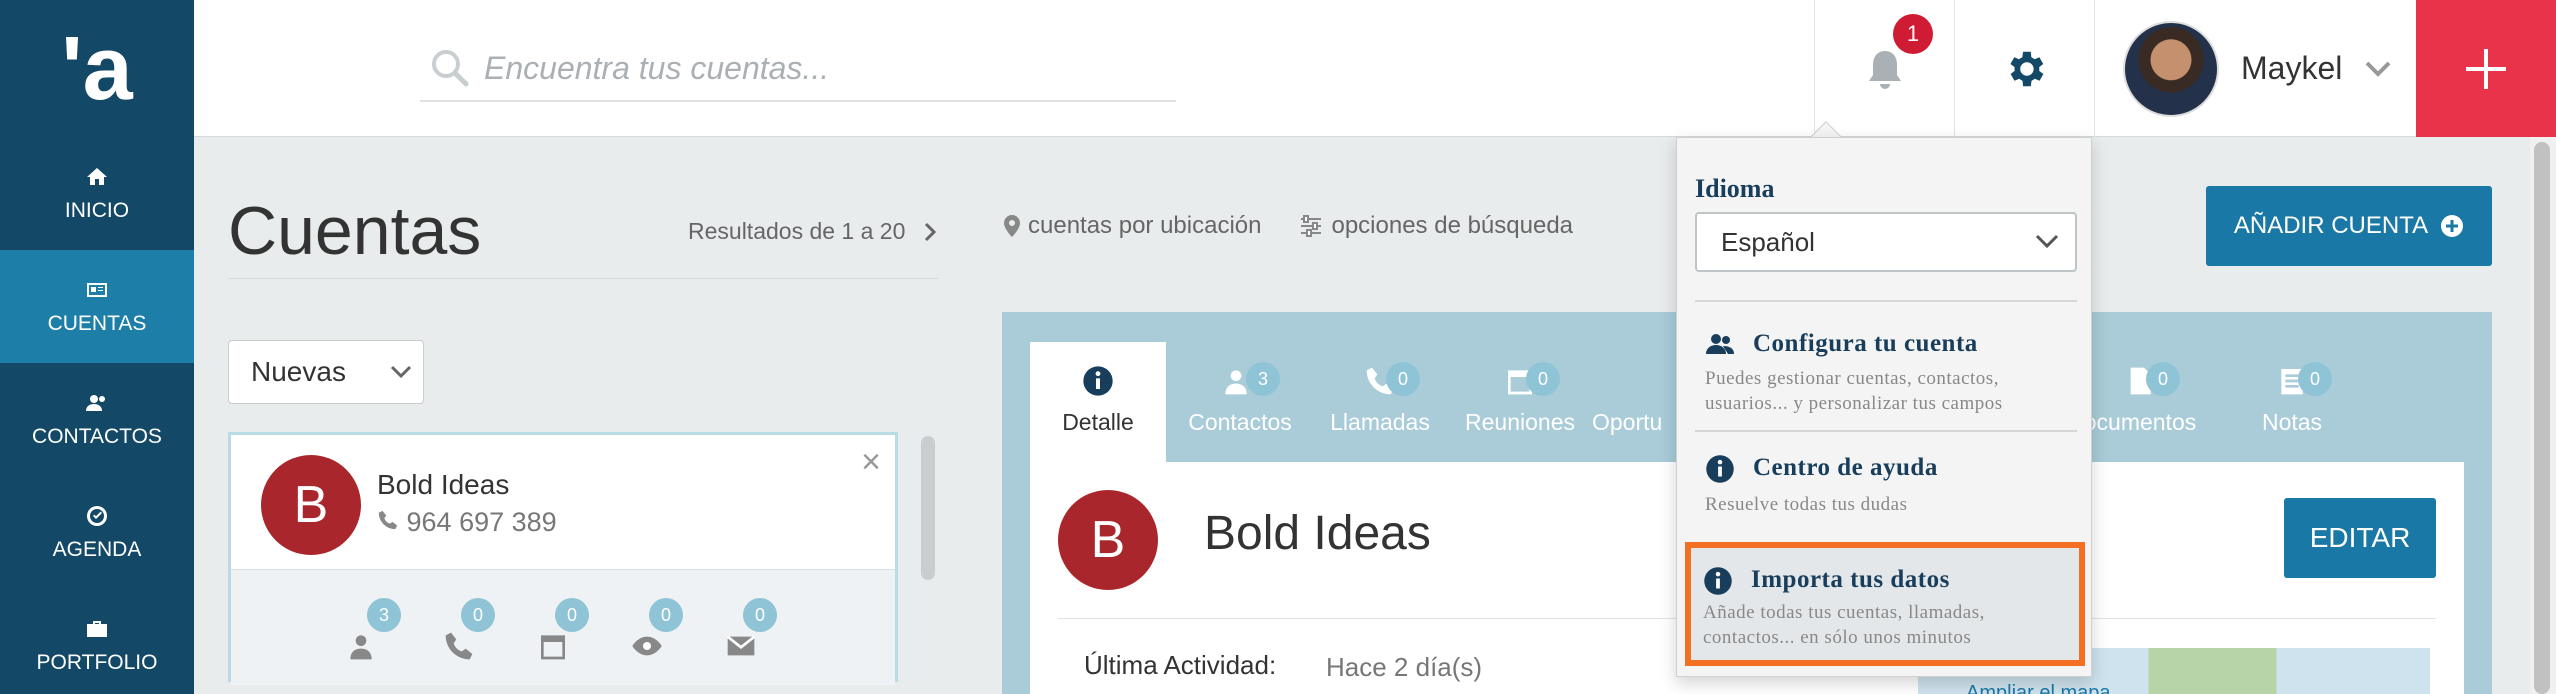 This screenshot has width=2556, height=694. I want to click on quick-views: 0, so click(657, 632).